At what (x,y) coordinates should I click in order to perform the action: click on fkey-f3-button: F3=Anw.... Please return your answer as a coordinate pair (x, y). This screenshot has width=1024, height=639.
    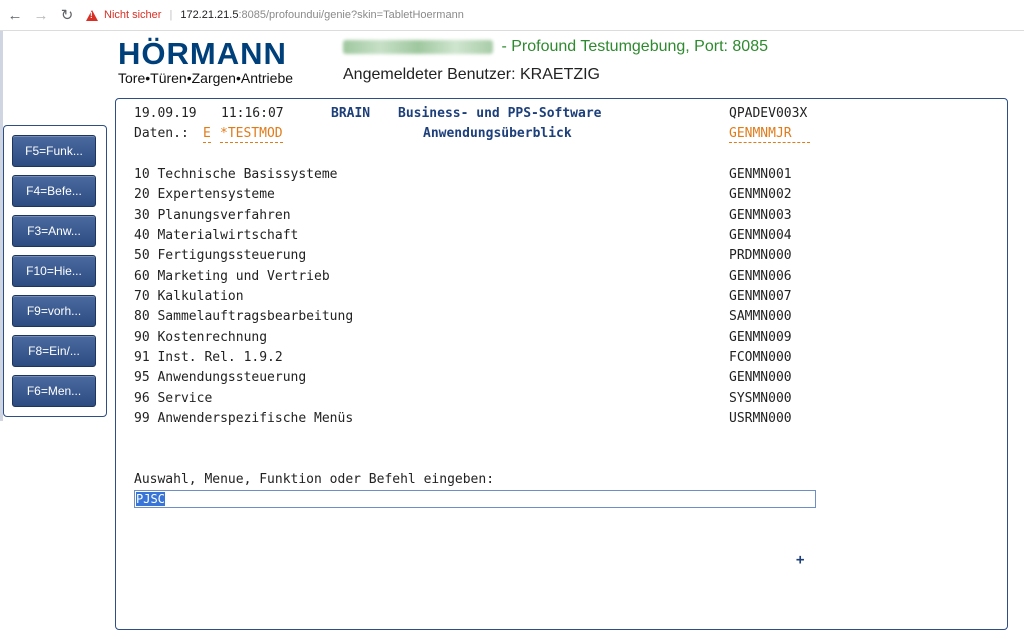
    Looking at the image, I should click on (54, 231).